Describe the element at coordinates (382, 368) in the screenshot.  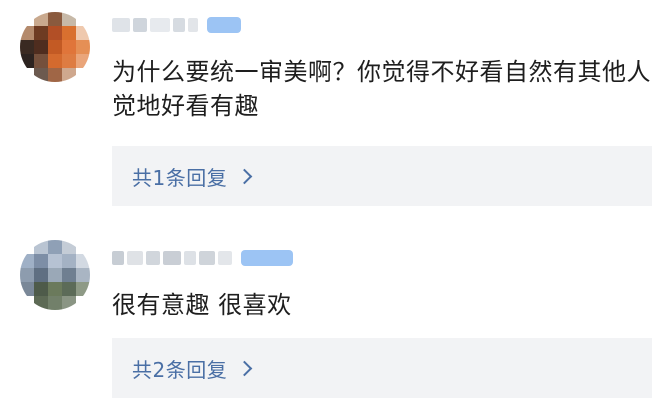
I see `view-replies-button: 共2条回复` at that location.